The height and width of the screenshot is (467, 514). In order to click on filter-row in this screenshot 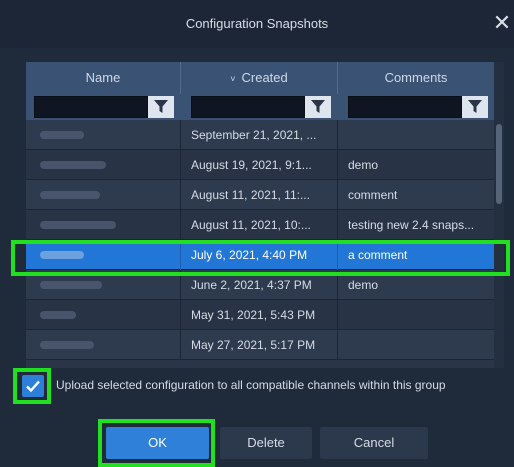, I will do `click(260, 107)`.